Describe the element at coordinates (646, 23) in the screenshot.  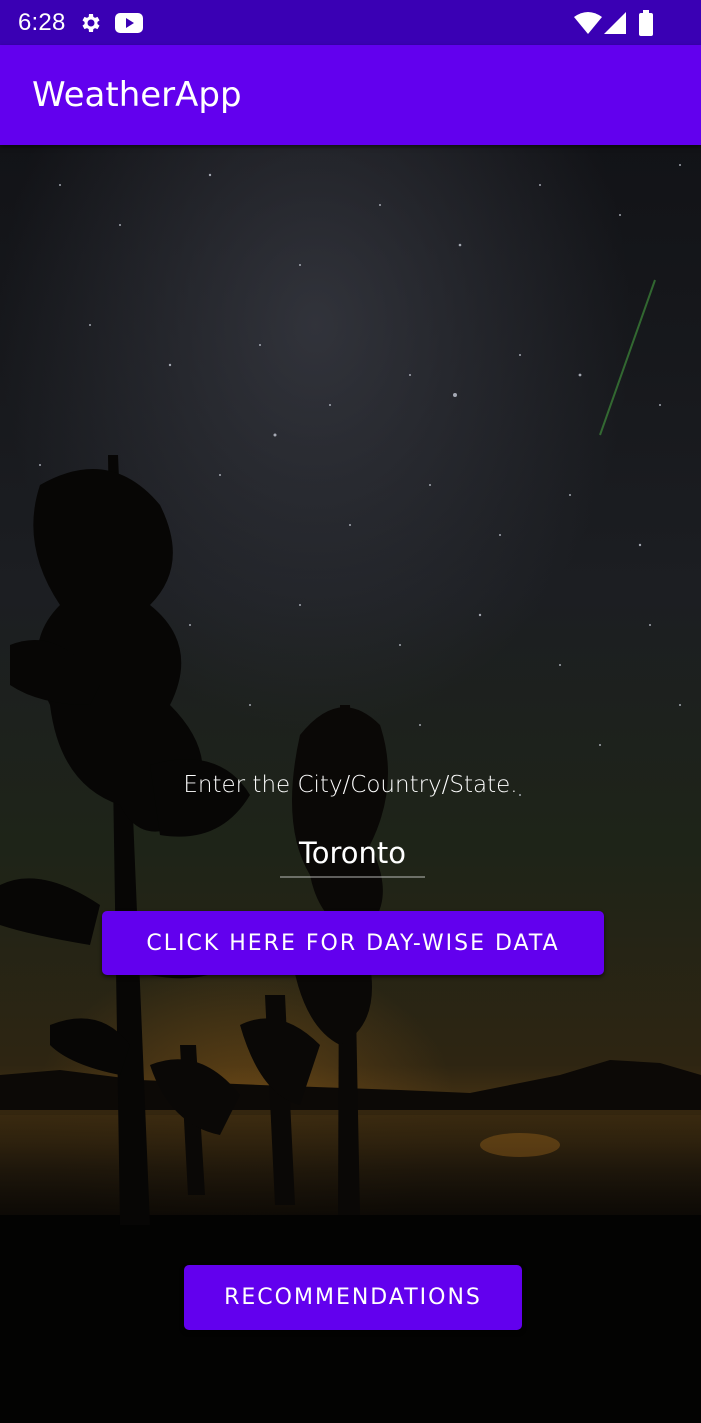
I see `battery-icon` at that location.